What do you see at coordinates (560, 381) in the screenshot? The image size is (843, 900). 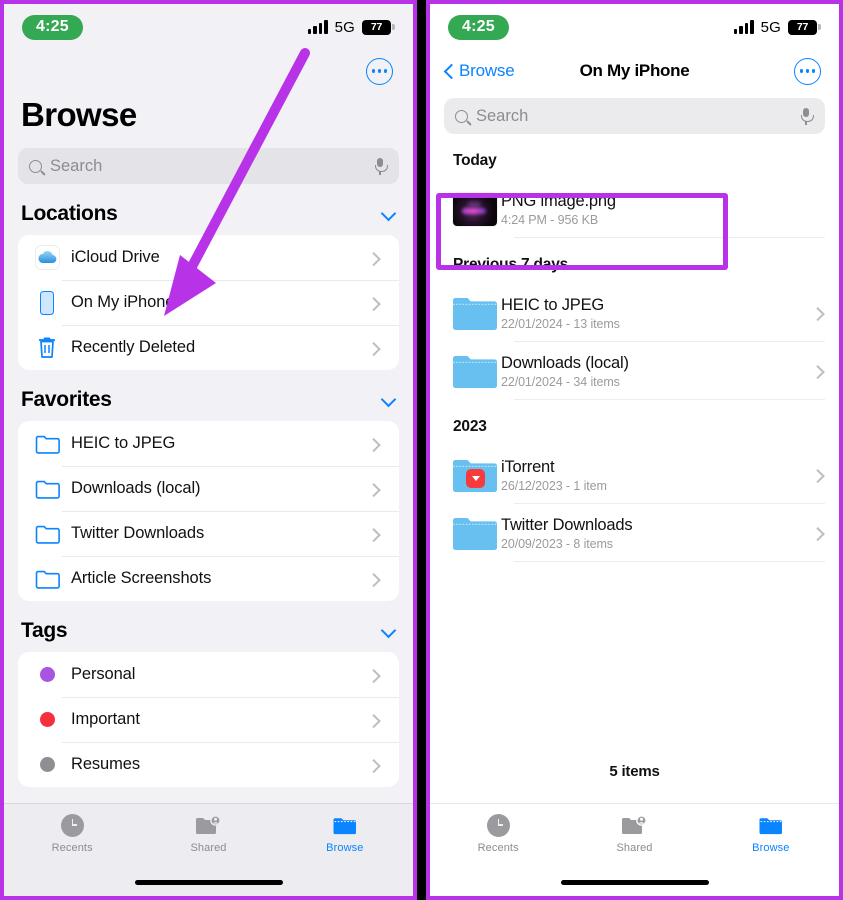 I see `file-meta: 22/01/2024 - 34 items` at bounding box center [560, 381].